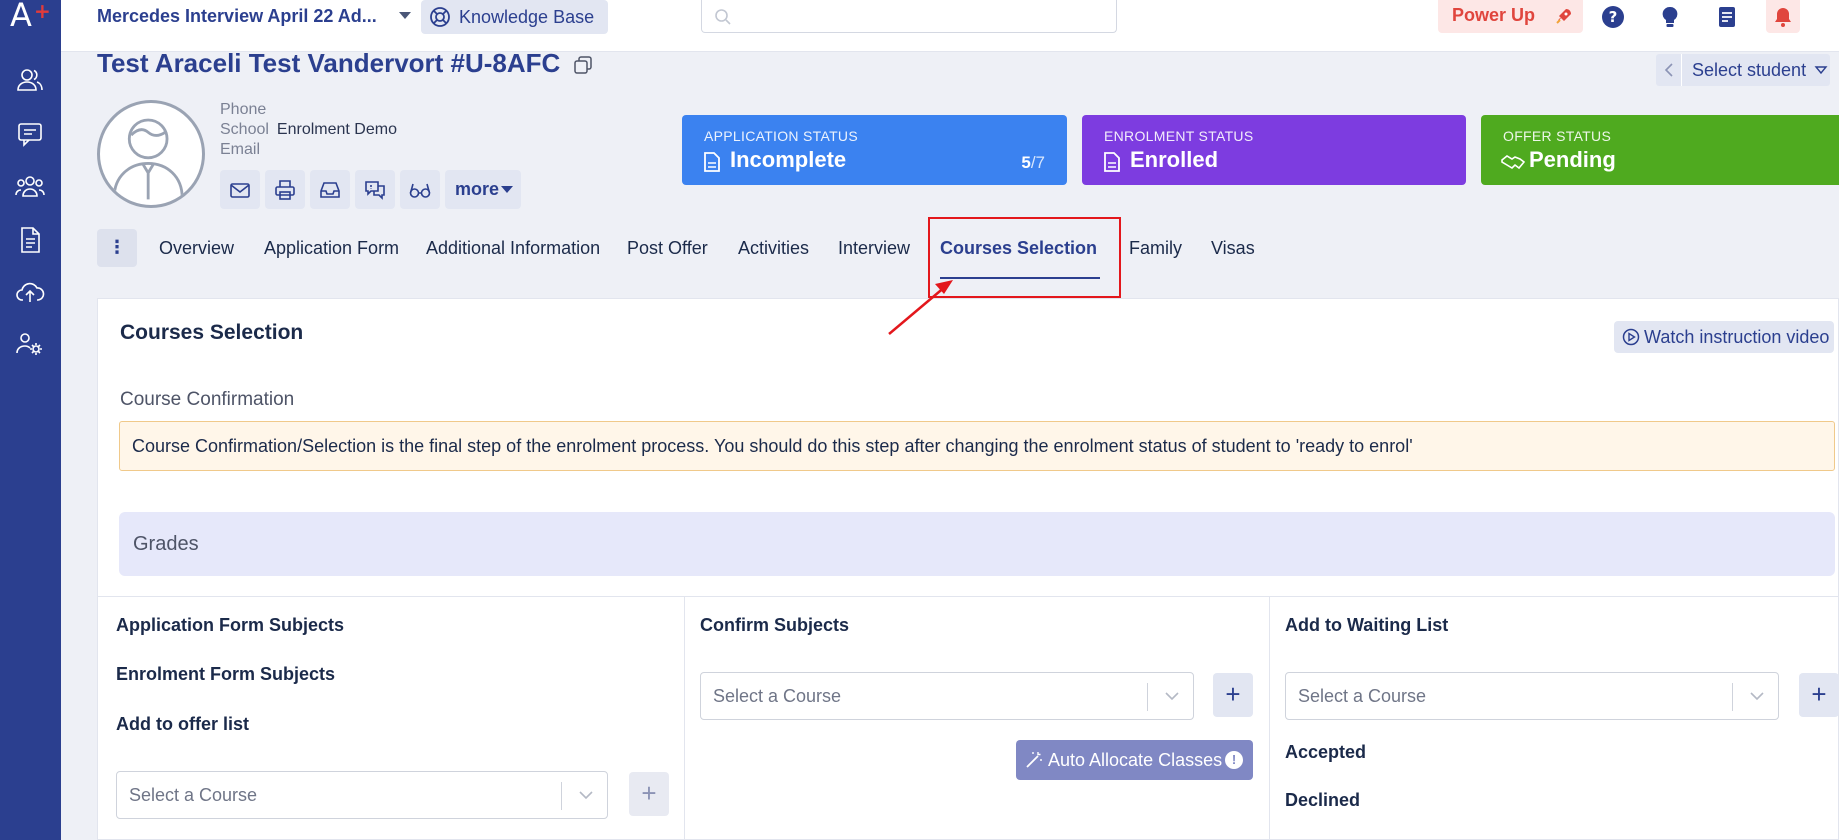 The image size is (1839, 840). Describe the element at coordinates (947, 696) in the screenshot. I see `confirm-course-select: Select a Course` at that location.